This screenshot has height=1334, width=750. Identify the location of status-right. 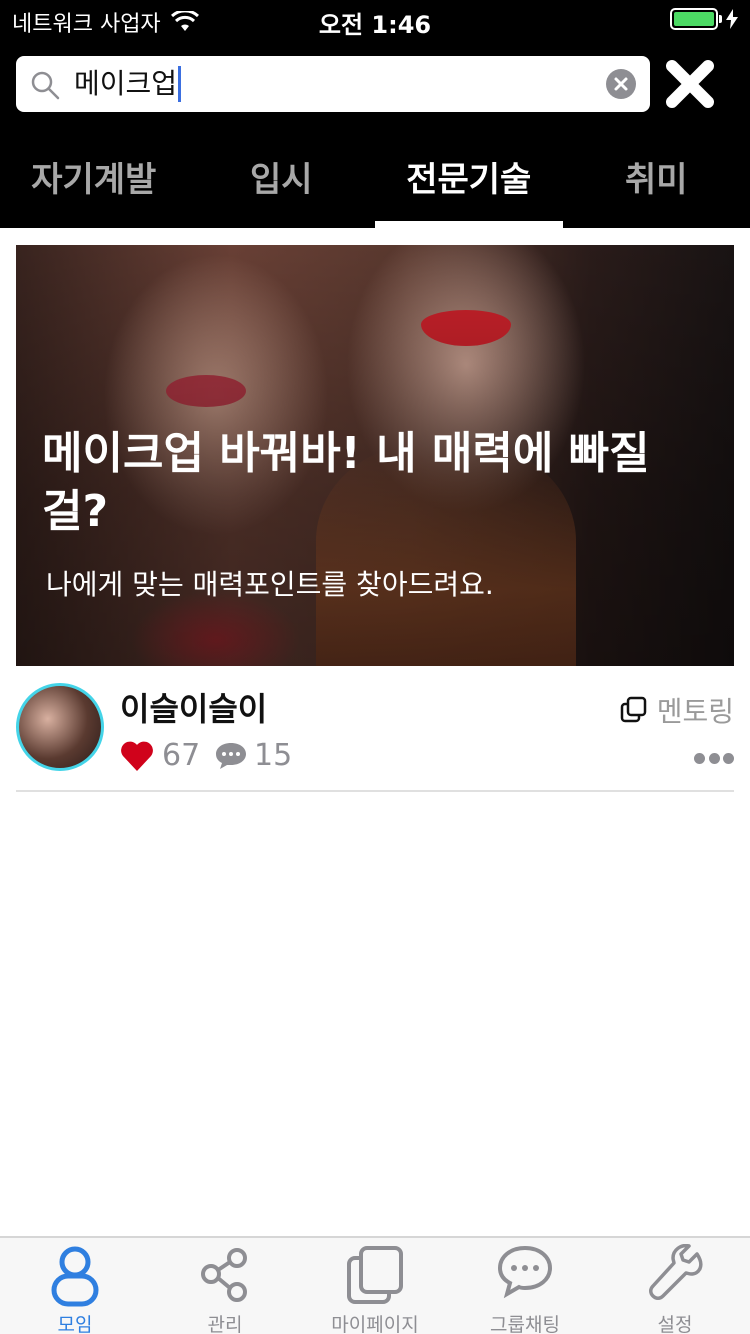
(704, 19).